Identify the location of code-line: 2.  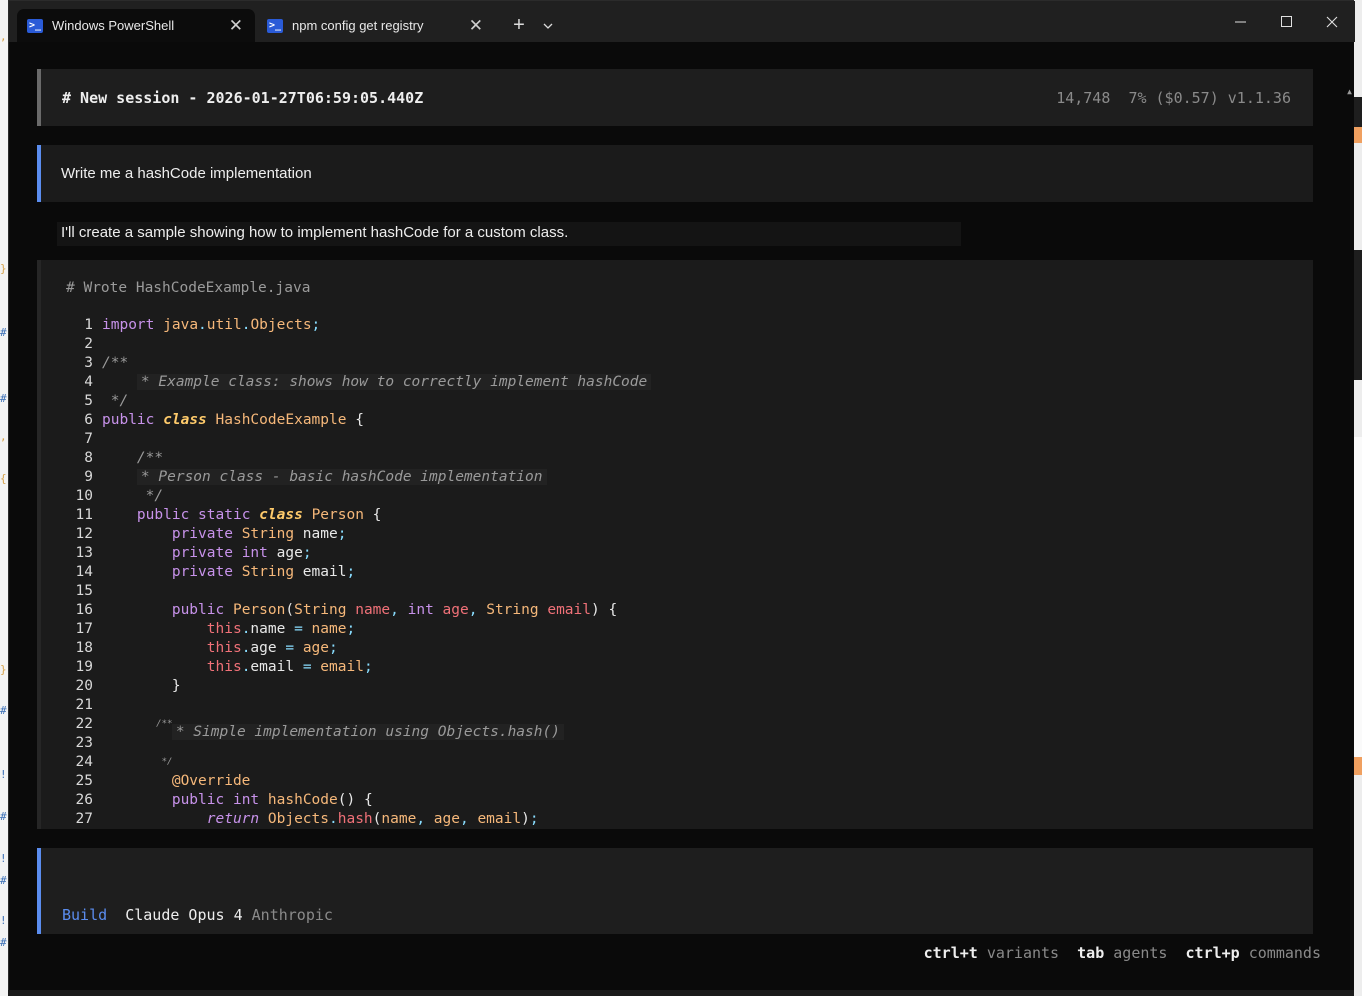
(358, 344).